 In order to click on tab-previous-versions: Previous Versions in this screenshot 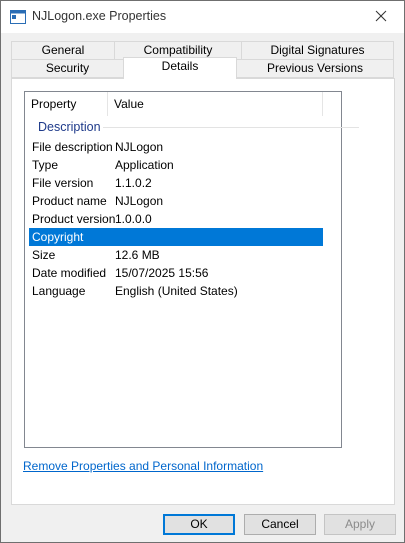, I will do `click(315, 68)`.